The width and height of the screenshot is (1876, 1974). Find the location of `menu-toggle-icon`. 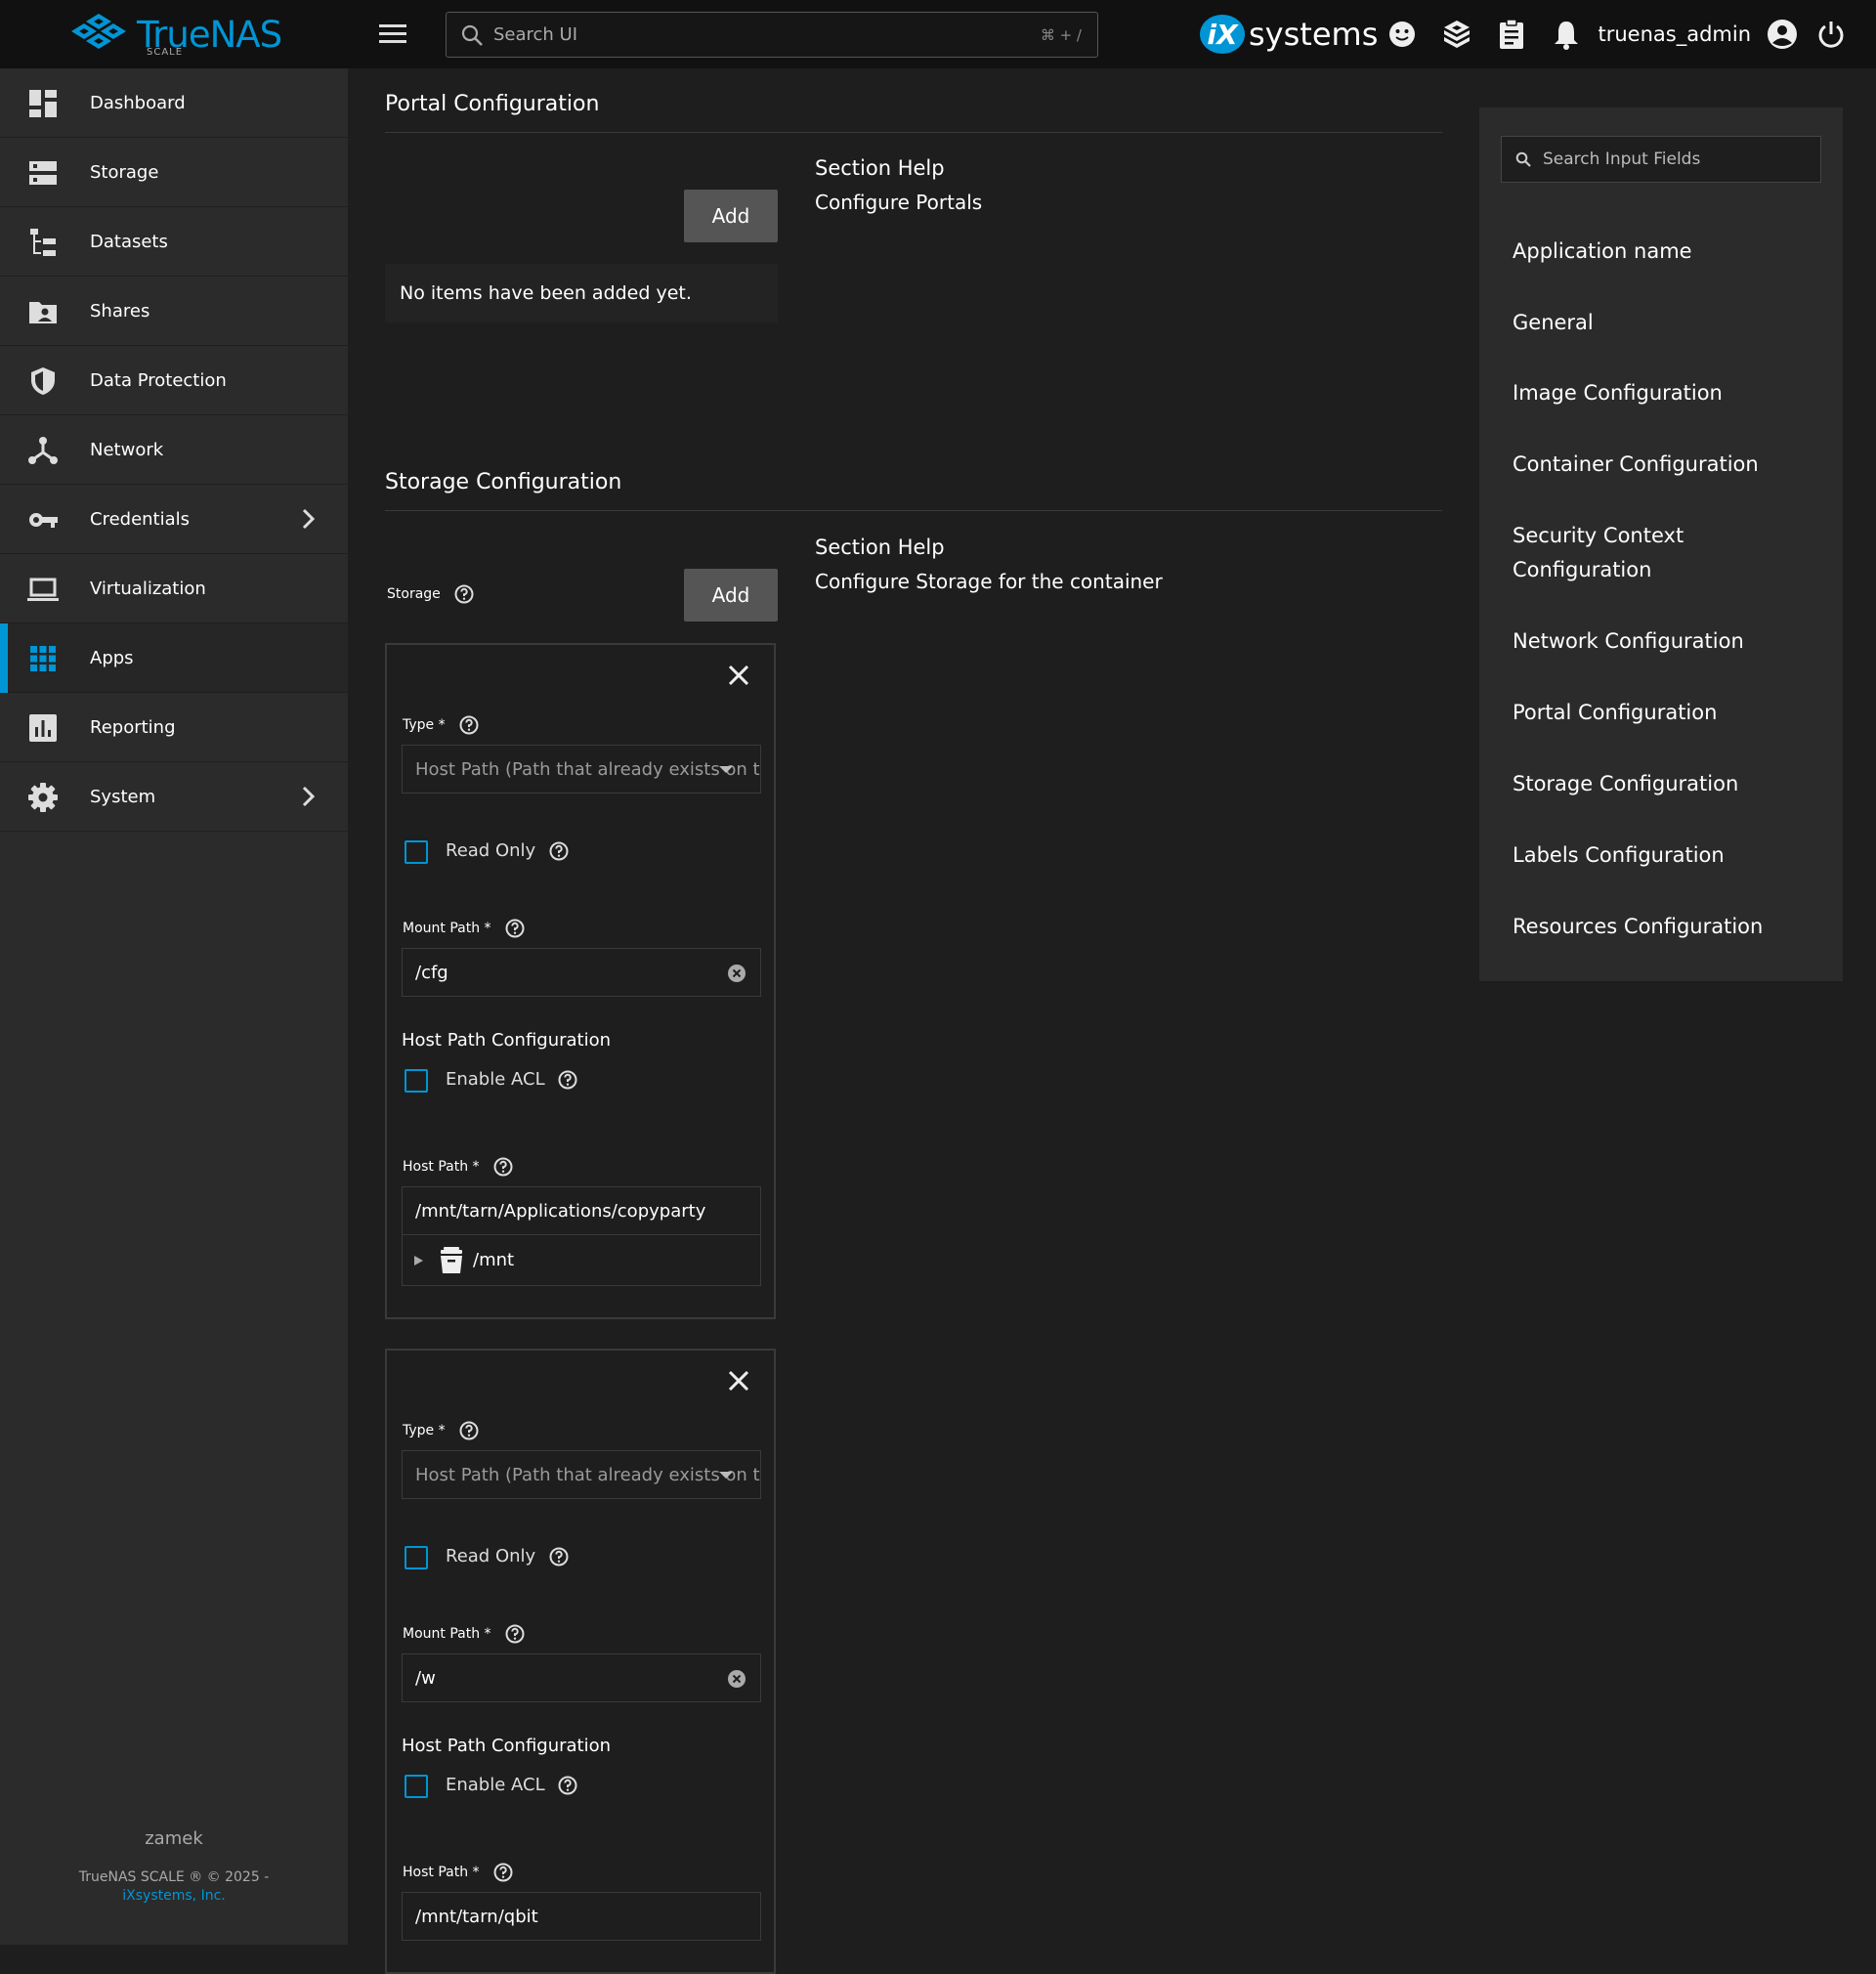

menu-toggle-icon is located at coordinates (392, 34).